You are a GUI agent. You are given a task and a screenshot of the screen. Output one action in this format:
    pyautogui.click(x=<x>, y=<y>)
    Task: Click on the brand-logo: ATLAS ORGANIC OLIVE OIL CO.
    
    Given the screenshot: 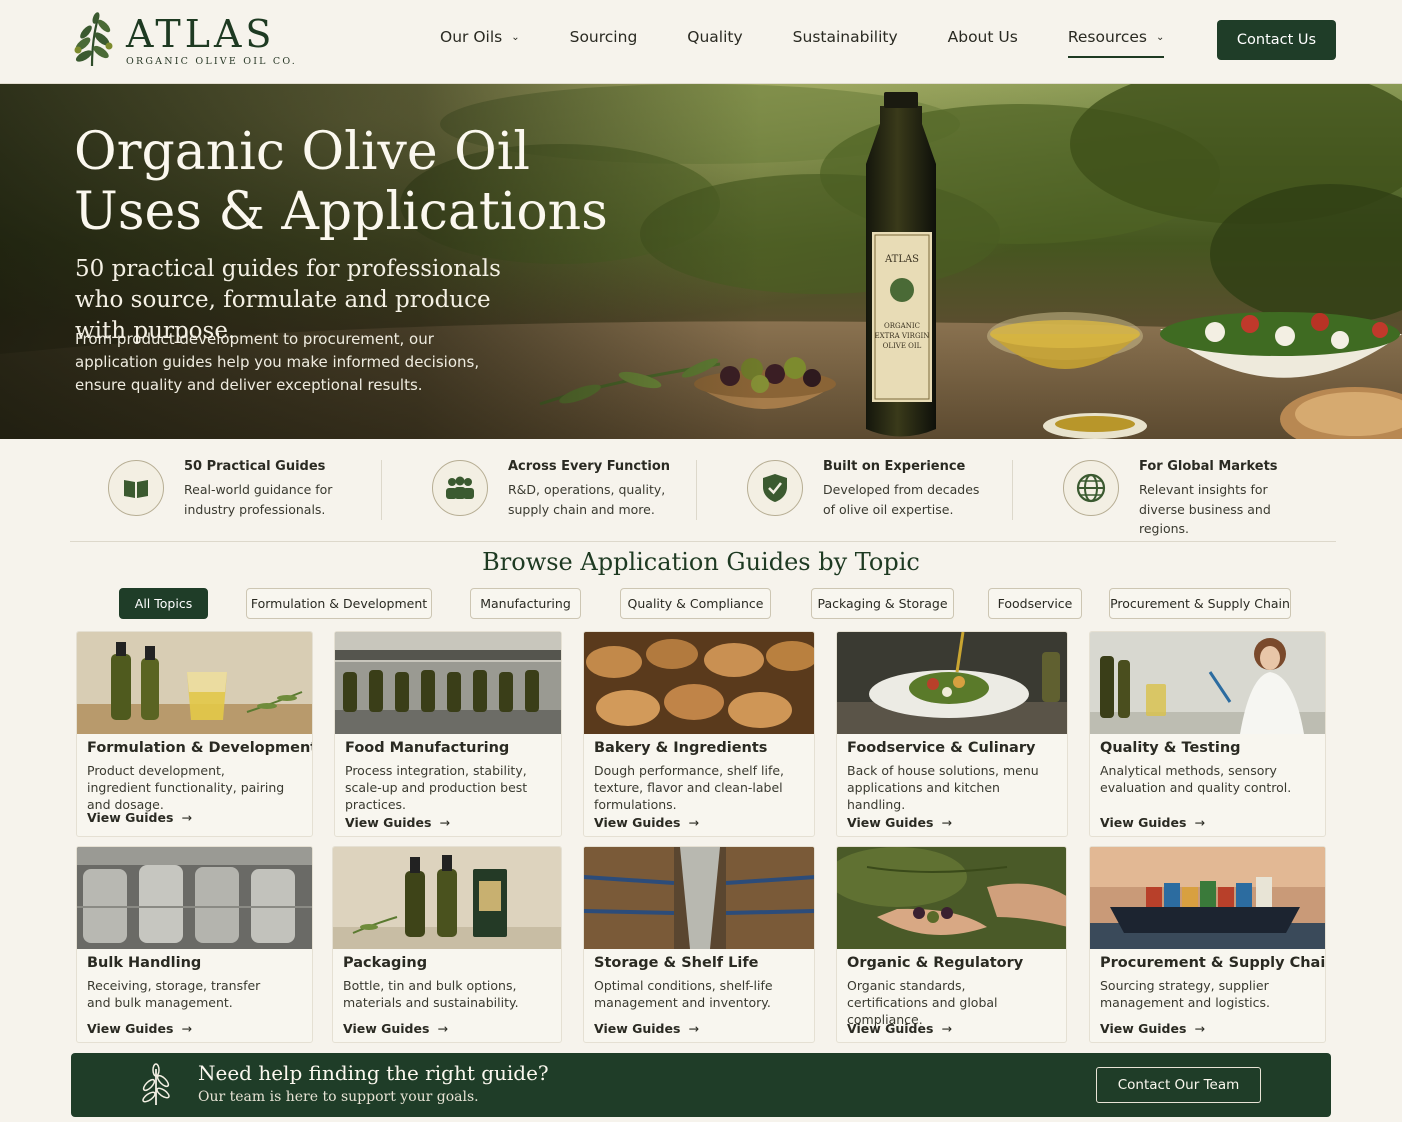 What is the action you would take?
    pyautogui.click(x=182, y=40)
    